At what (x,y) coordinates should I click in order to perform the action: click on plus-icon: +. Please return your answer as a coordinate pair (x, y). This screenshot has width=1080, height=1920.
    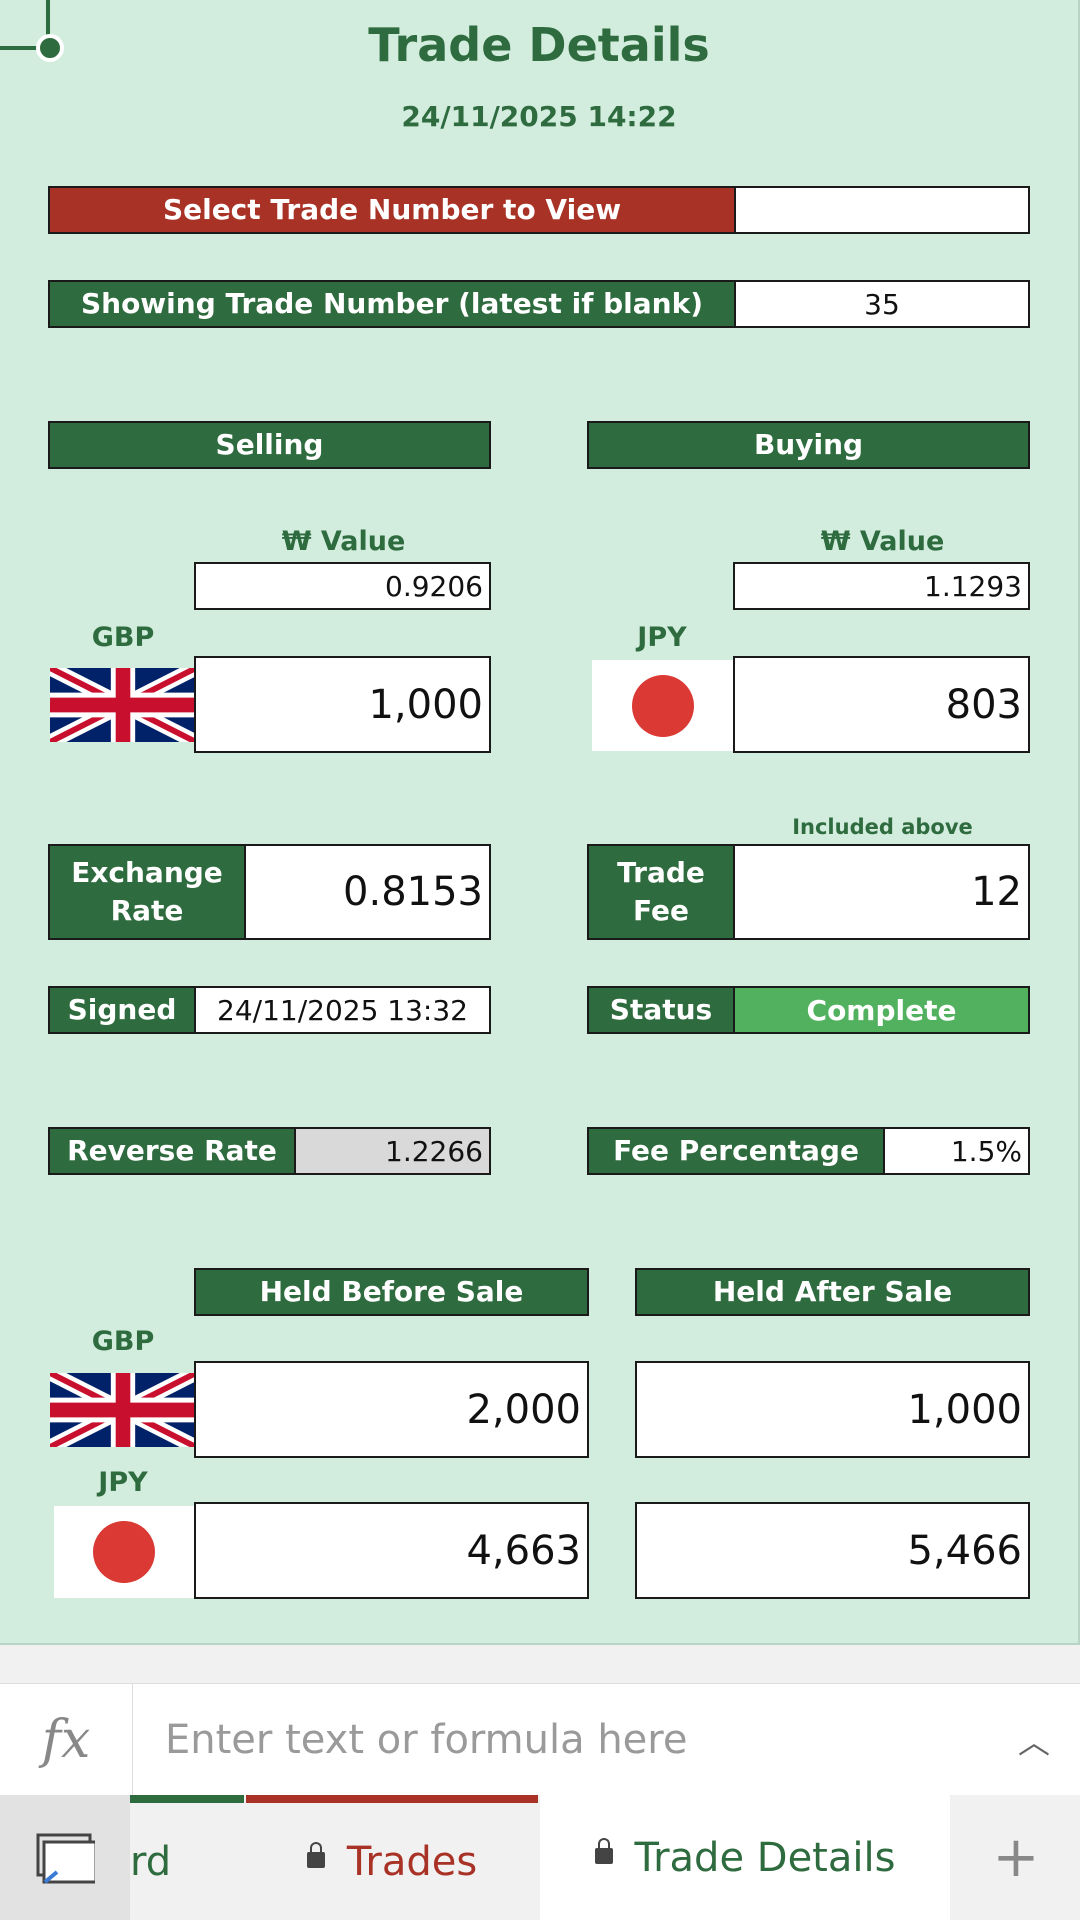
    Looking at the image, I should click on (1016, 1857).